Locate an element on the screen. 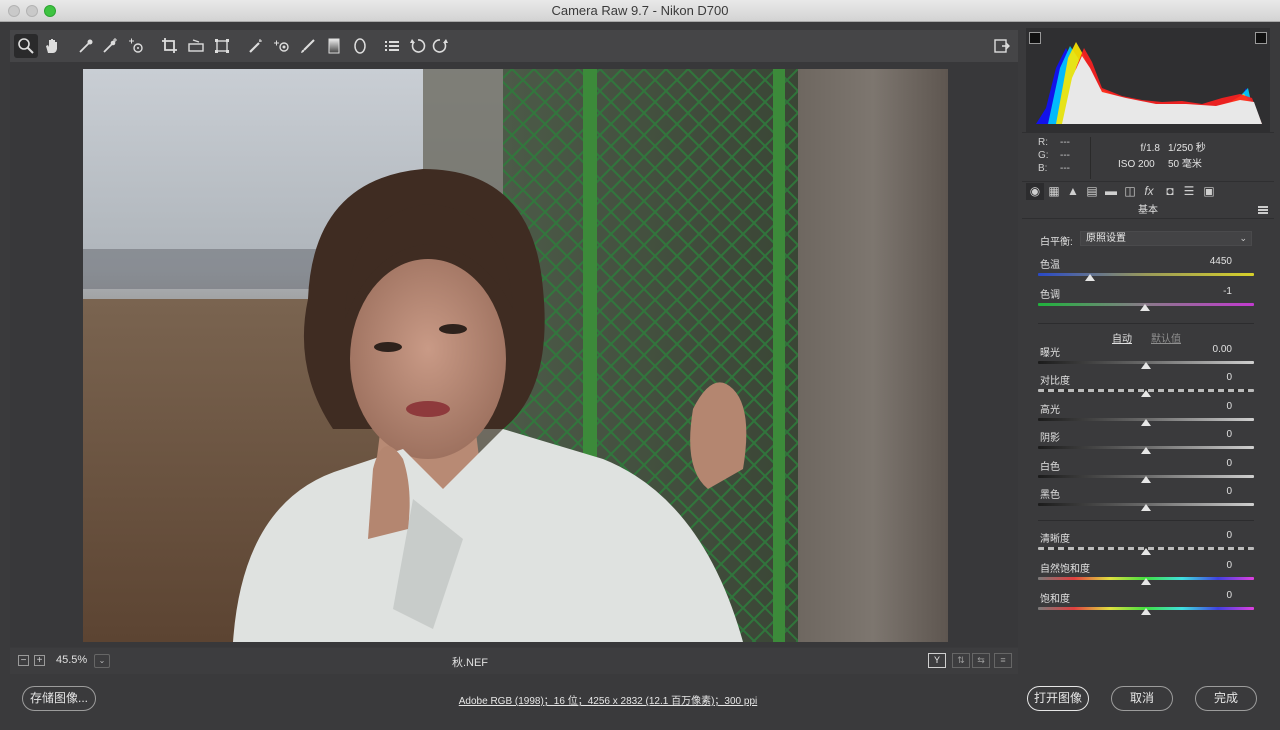  vibrance-value: 0 is located at coordinates (1229, 565).